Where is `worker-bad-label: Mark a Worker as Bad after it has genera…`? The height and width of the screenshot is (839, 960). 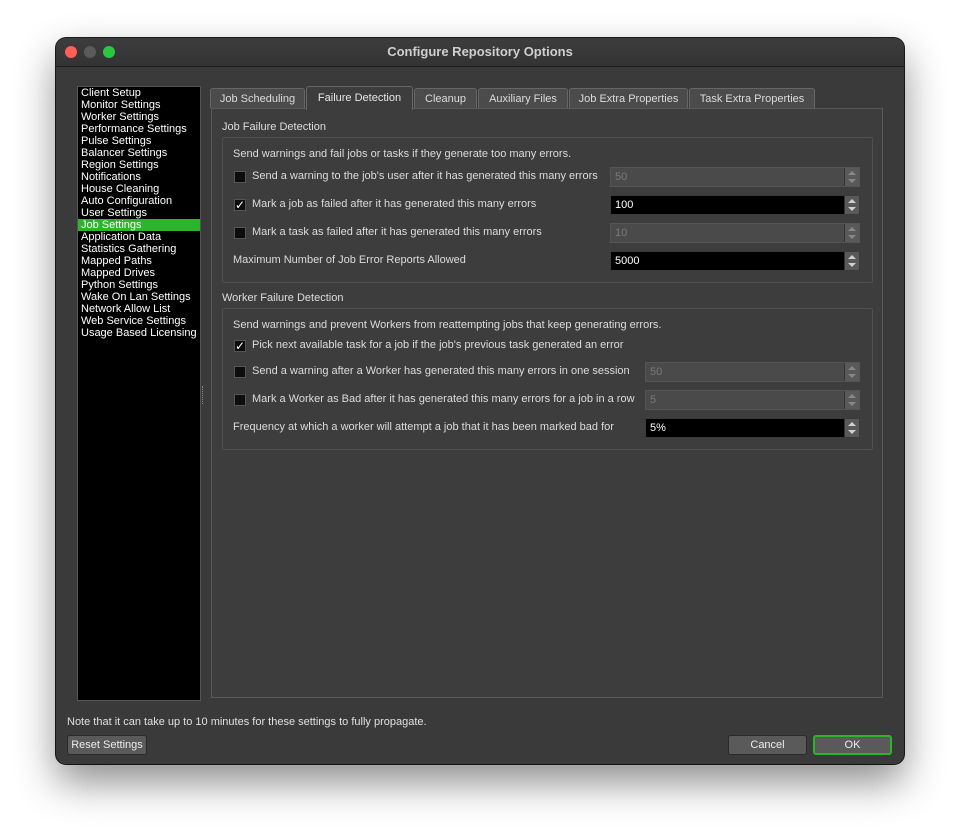 worker-bad-label: Mark a Worker as Bad after it has genera… is located at coordinates (443, 399).